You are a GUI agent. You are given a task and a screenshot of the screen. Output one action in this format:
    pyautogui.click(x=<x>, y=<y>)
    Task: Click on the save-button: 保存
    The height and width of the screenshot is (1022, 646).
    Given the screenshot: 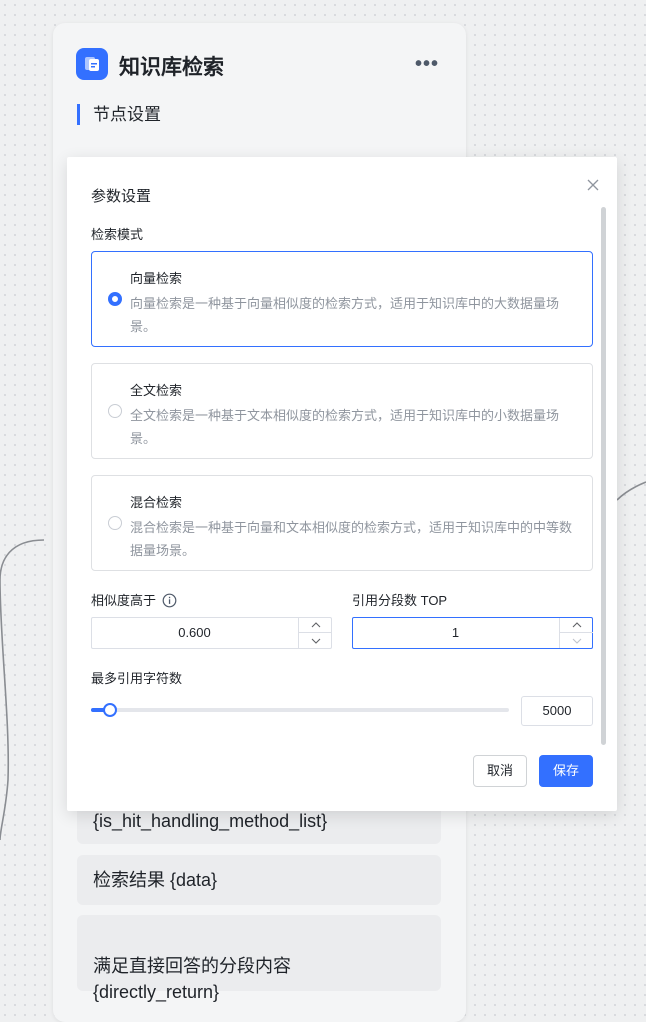 What is the action you would take?
    pyautogui.click(x=566, y=771)
    